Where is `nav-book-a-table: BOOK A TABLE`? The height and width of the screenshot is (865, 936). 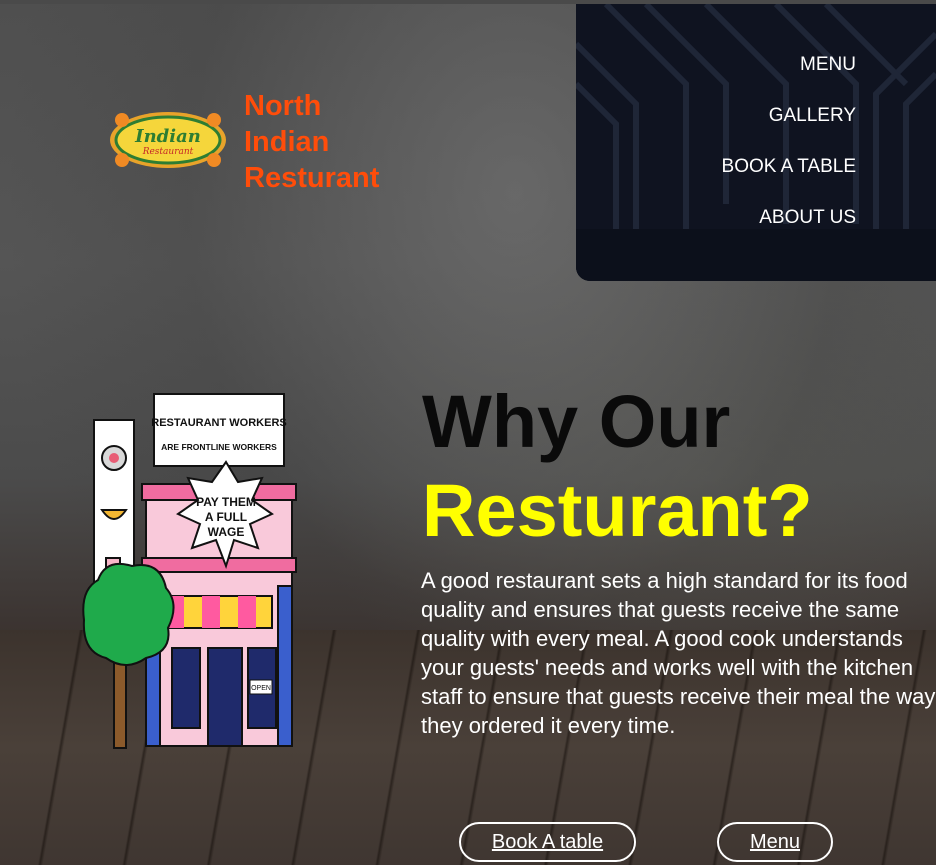 nav-book-a-table: BOOK A TABLE is located at coordinates (789, 167).